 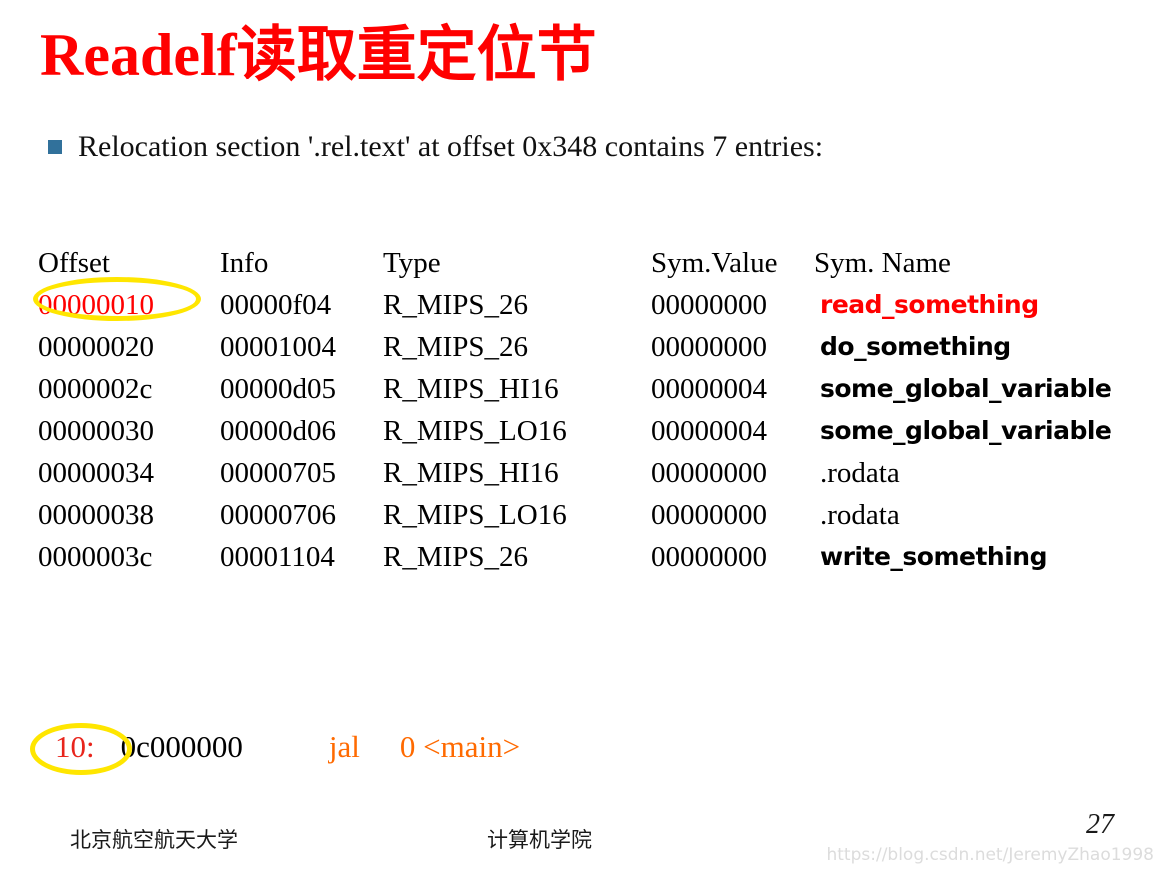 I want to click on disassembly-line: 10: 0c000000 jal 0 <main>, so click(x=287, y=747).